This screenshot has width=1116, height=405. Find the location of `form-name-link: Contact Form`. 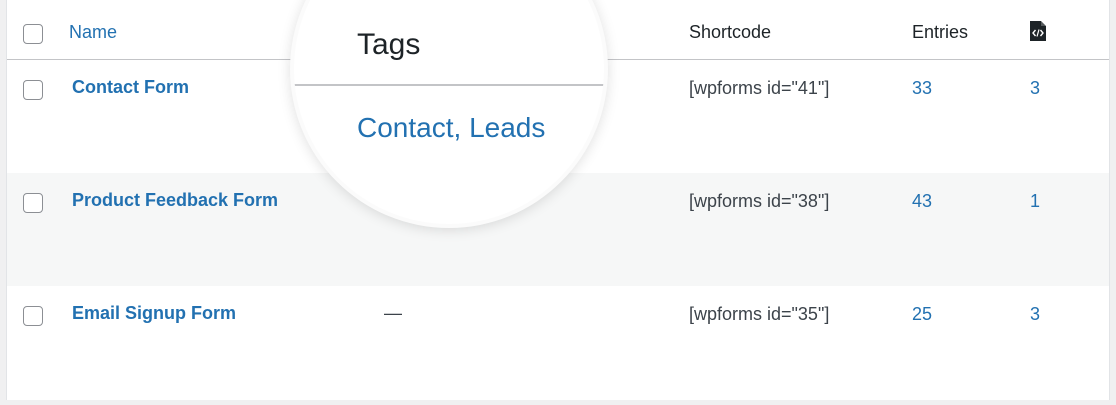

form-name-link: Contact Form is located at coordinates (130, 87).